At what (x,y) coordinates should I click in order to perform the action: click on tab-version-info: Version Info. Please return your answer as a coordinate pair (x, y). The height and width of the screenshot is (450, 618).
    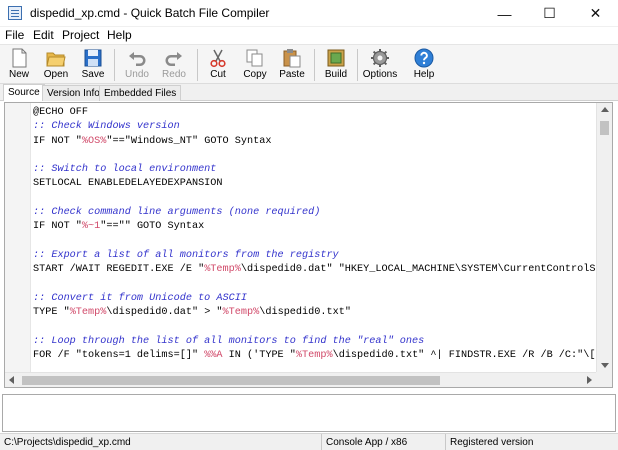
    Looking at the image, I should click on (73, 93).